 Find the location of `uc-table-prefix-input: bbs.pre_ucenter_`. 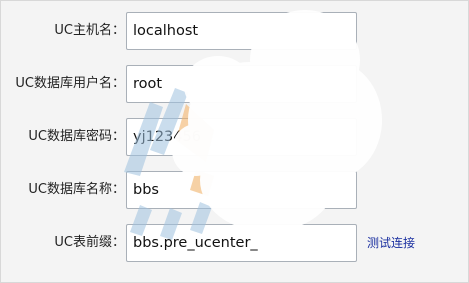

uc-table-prefix-input: bbs.pre_ucenter_ is located at coordinates (241, 243).